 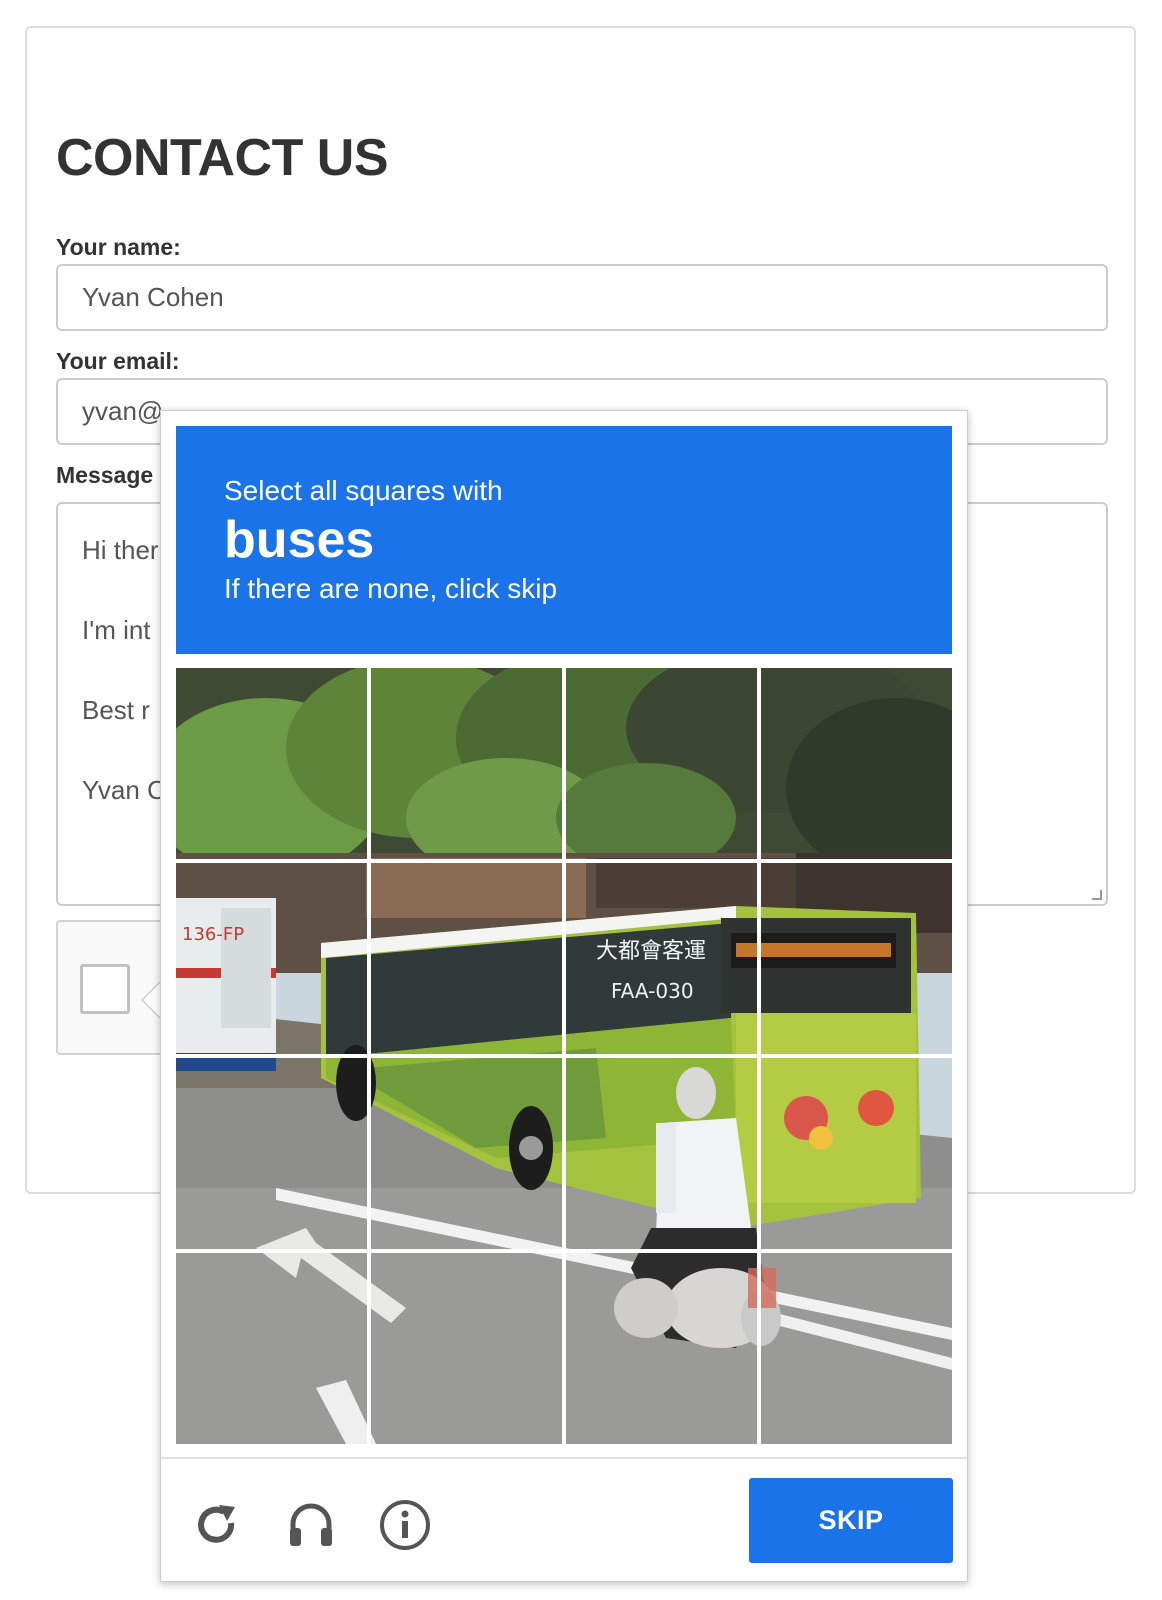 What do you see at coordinates (222, 158) in the screenshot?
I see `page-title: CONTACT US` at bounding box center [222, 158].